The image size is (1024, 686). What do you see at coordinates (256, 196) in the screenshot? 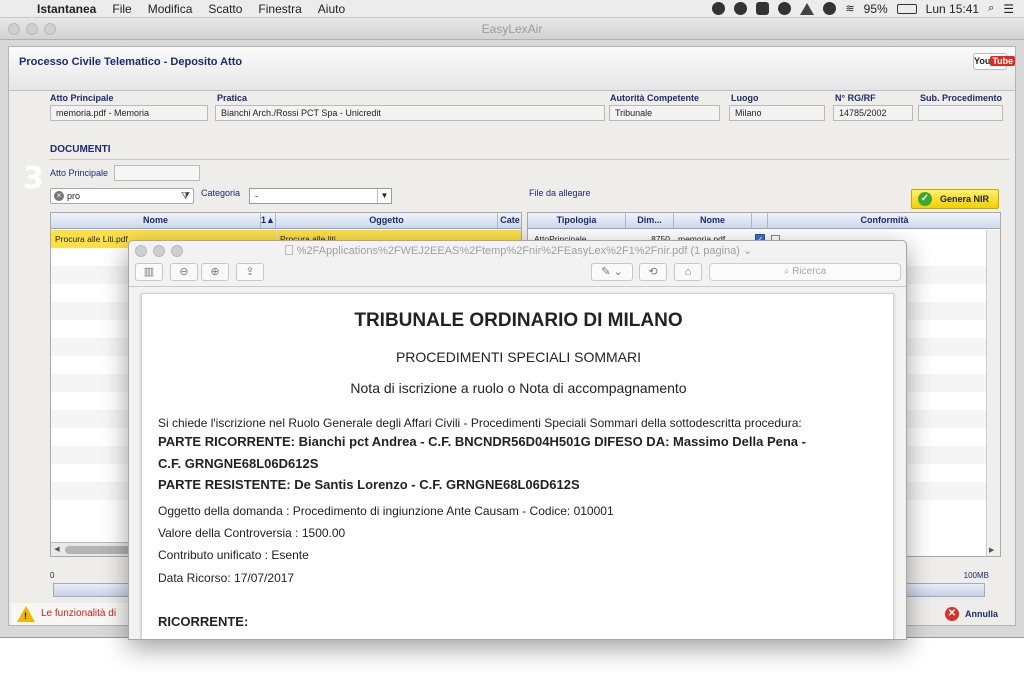
I see `categoria-value: -` at bounding box center [256, 196].